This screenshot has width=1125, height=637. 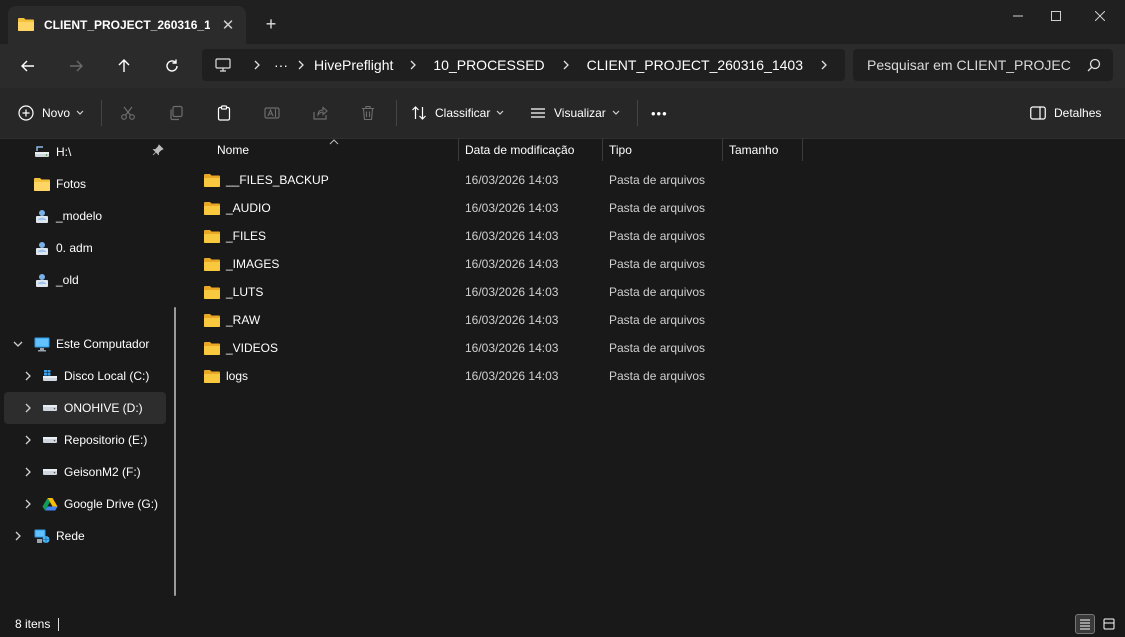 I want to click on sidebar-item-rede: Rede, so click(x=85, y=536).